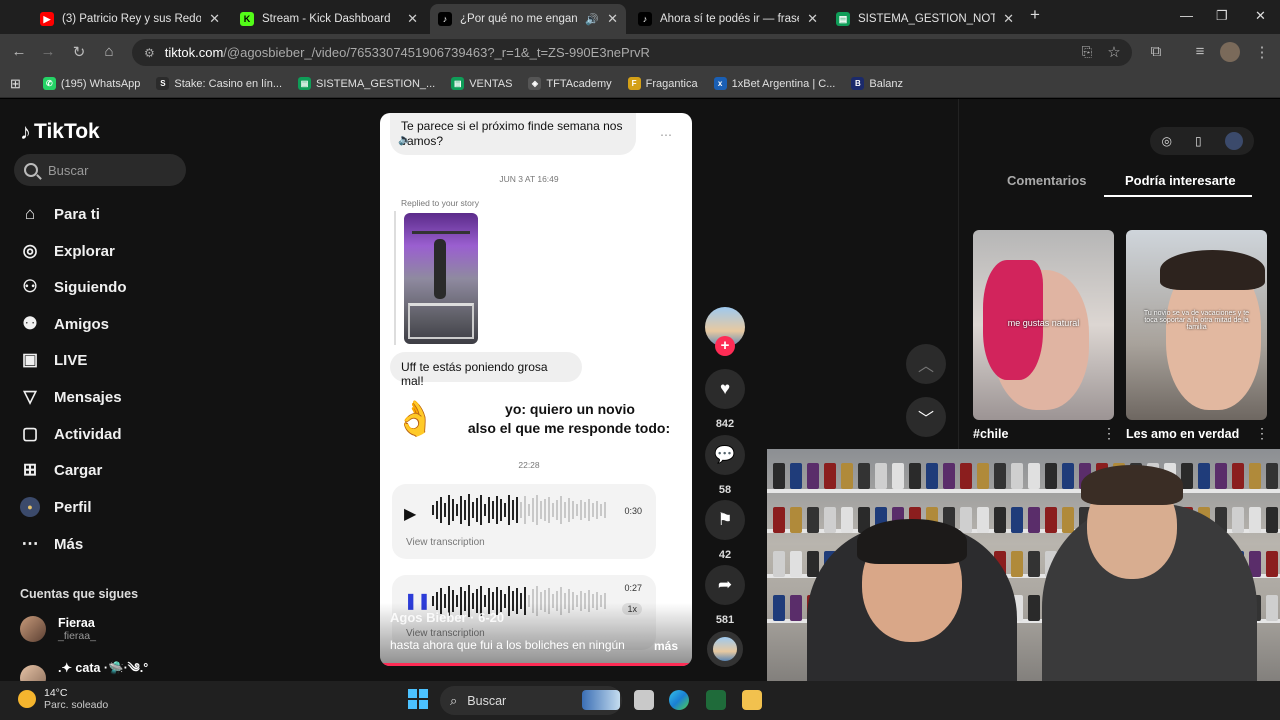 The height and width of the screenshot is (720, 1280). What do you see at coordinates (925, 19) in the screenshot?
I see `tab-sheets: ▤ SISTEMA_GESTION_NOTA11_20 ✕` at bounding box center [925, 19].